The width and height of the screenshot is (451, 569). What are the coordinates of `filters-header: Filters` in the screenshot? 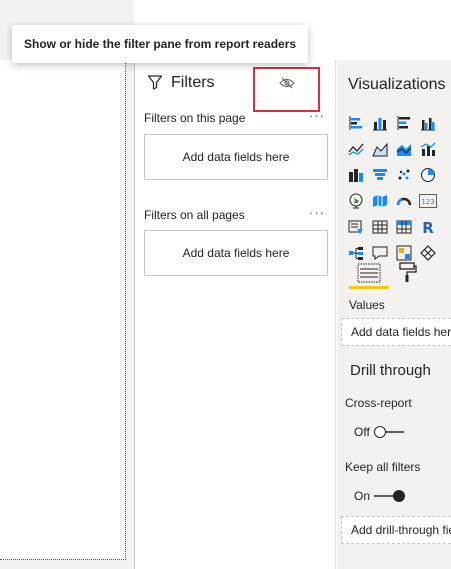 It's located at (181, 83).